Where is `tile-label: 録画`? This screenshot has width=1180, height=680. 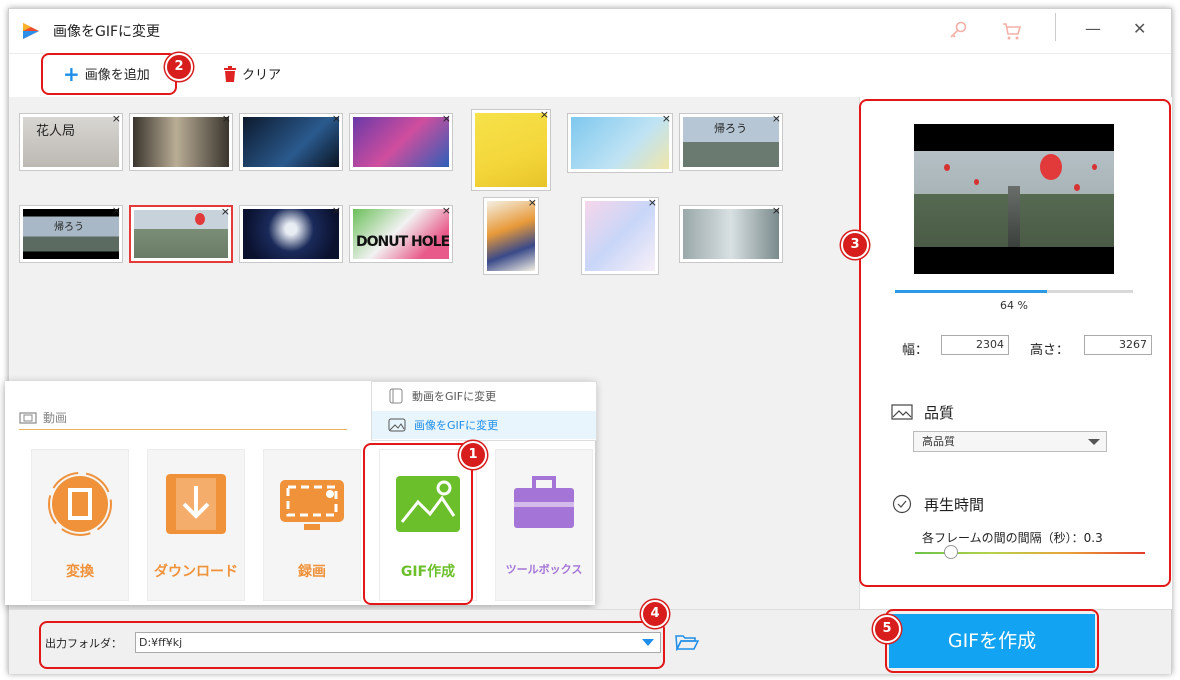
tile-label: 録画 is located at coordinates (312, 572).